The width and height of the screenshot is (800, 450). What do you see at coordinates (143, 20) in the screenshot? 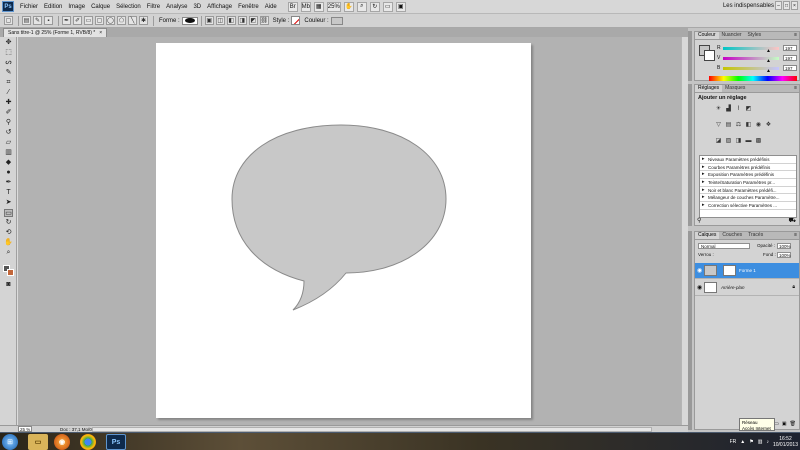
I see `custom-shape-icon: ✱` at bounding box center [143, 20].